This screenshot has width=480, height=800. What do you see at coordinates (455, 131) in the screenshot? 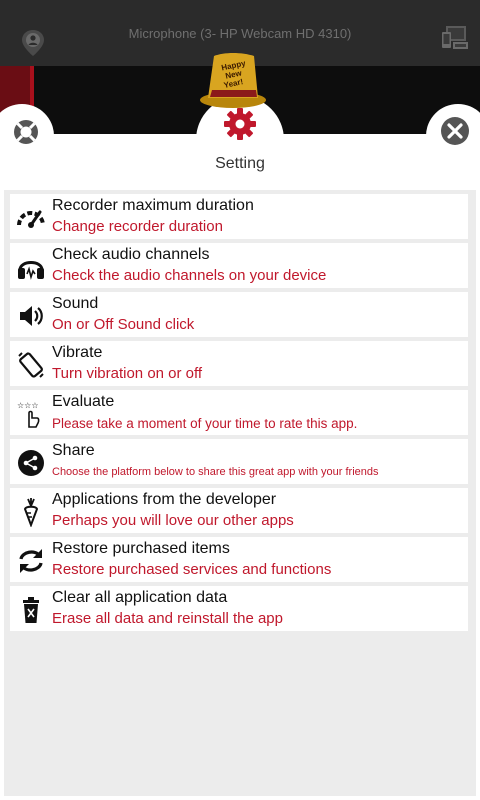
I see `close-icon` at bounding box center [455, 131].